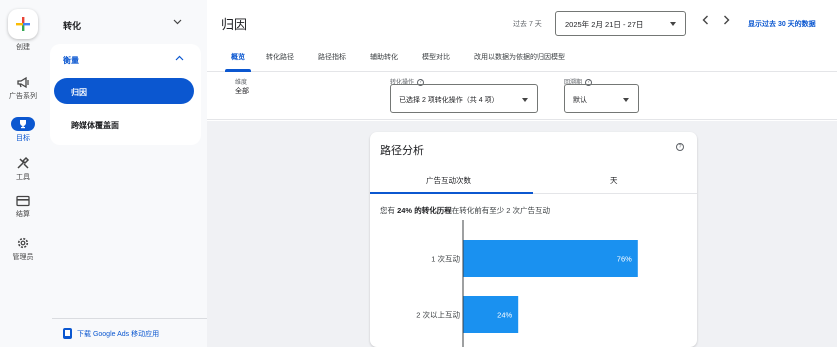  What do you see at coordinates (179, 58) in the screenshot?
I see `chevron-up-icon` at bounding box center [179, 58].